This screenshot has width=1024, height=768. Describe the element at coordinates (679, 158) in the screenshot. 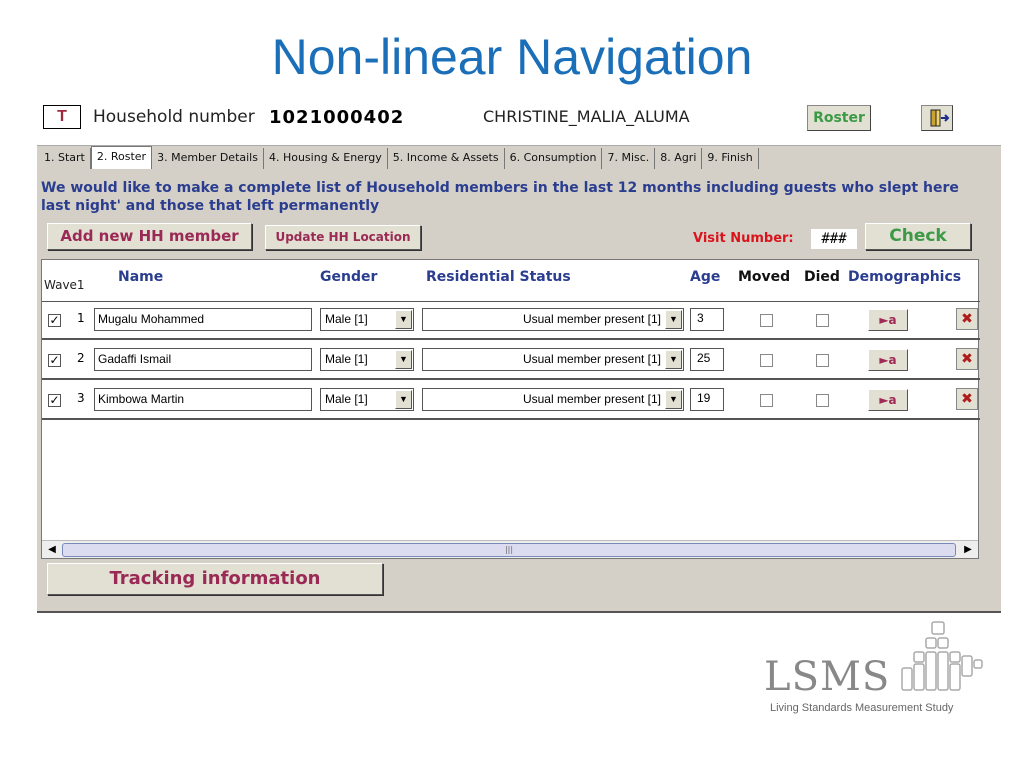

I see `tab-agri: 8. Agri` at that location.